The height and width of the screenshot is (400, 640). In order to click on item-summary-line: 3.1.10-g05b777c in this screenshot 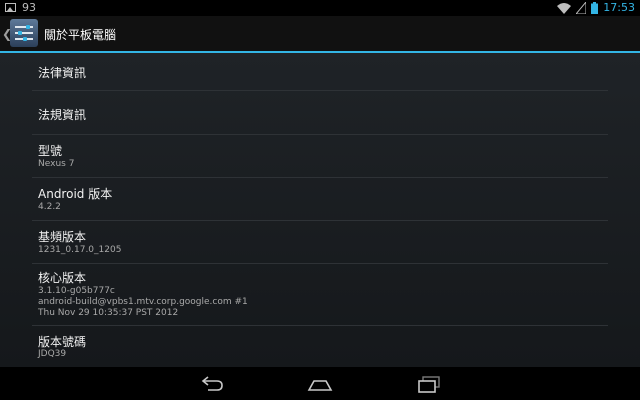, I will do `click(76, 291)`.